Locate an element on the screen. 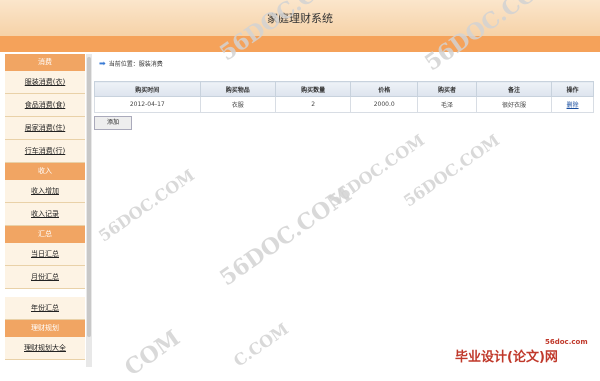 The width and height of the screenshot is (600, 381). sidebar-section-0: 消费 is located at coordinates (45, 62).